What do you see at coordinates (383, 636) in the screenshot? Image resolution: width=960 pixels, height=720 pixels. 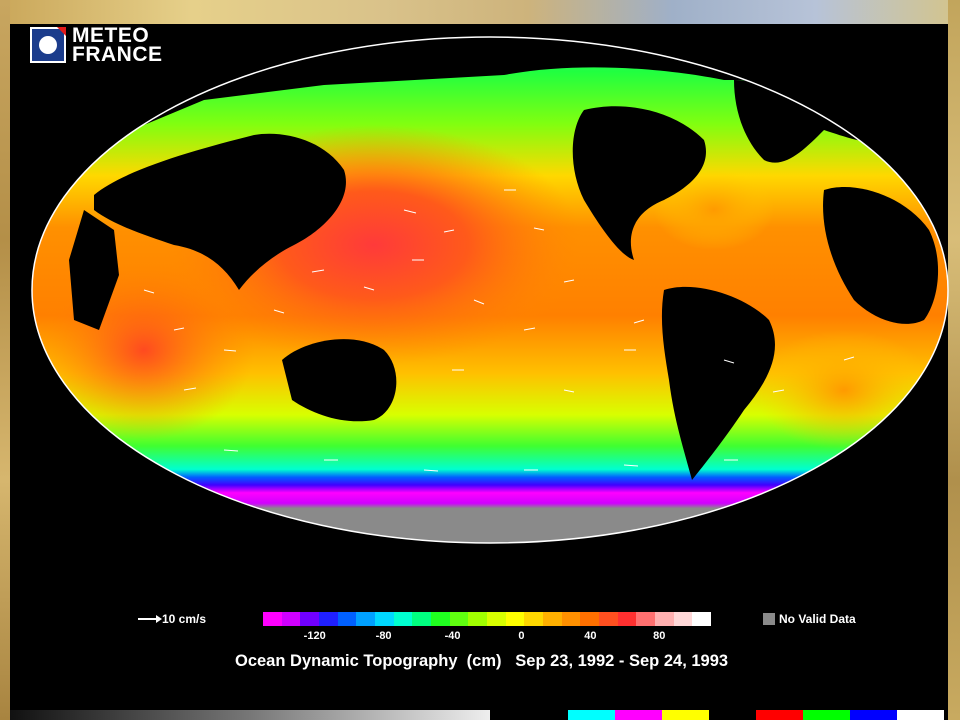 I see `colorbar-tick-label: -80` at bounding box center [383, 636].